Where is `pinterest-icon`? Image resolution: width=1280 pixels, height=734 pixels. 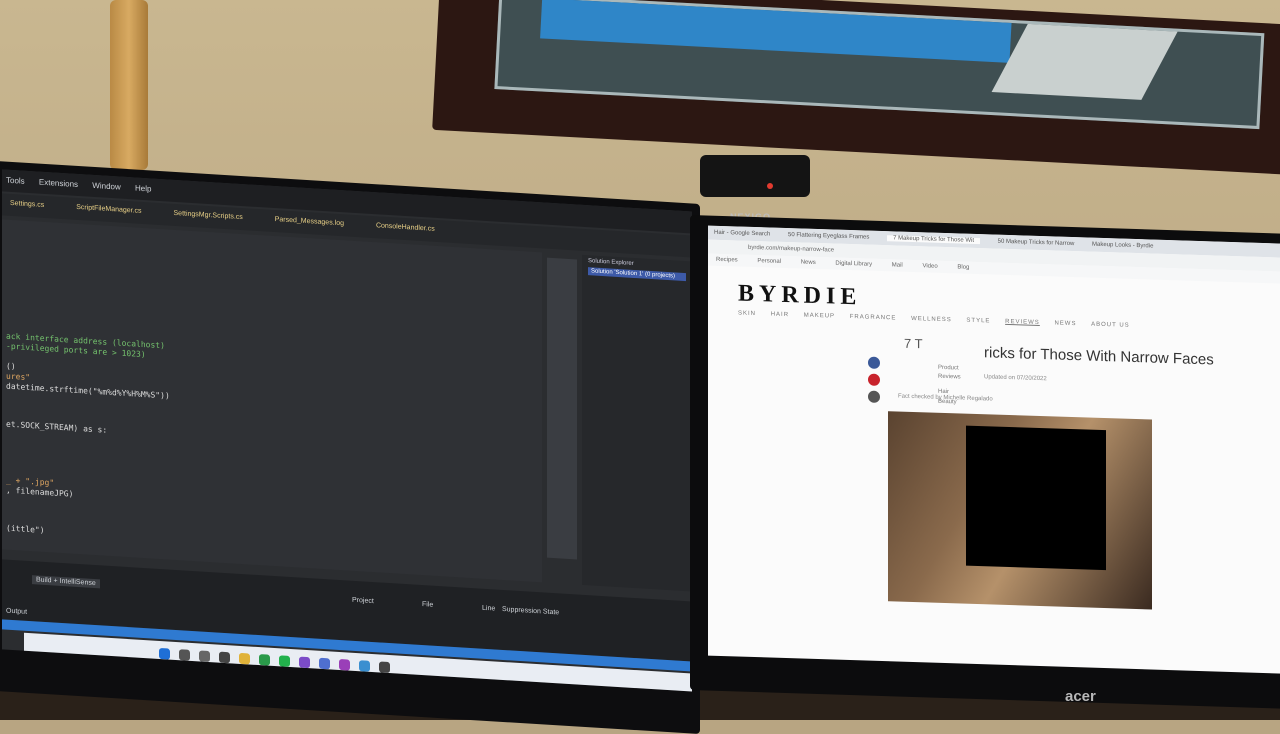 pinterest-icon is located at coordinates (874, 380).